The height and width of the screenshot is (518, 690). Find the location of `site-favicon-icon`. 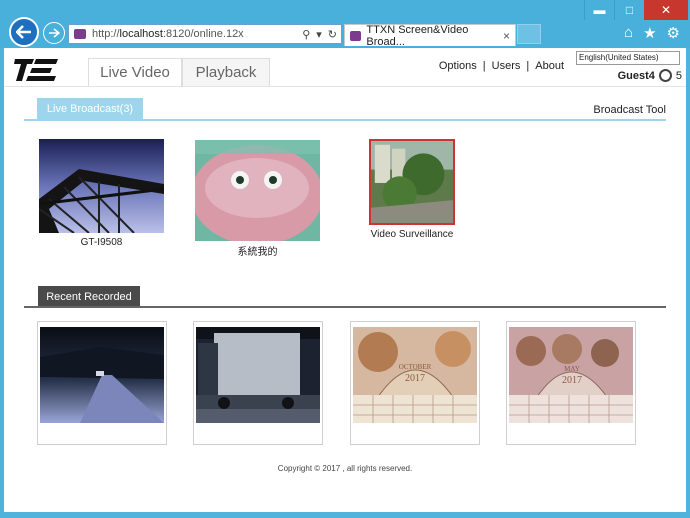

site-favicon-icon is located at coordinates (80, 34).